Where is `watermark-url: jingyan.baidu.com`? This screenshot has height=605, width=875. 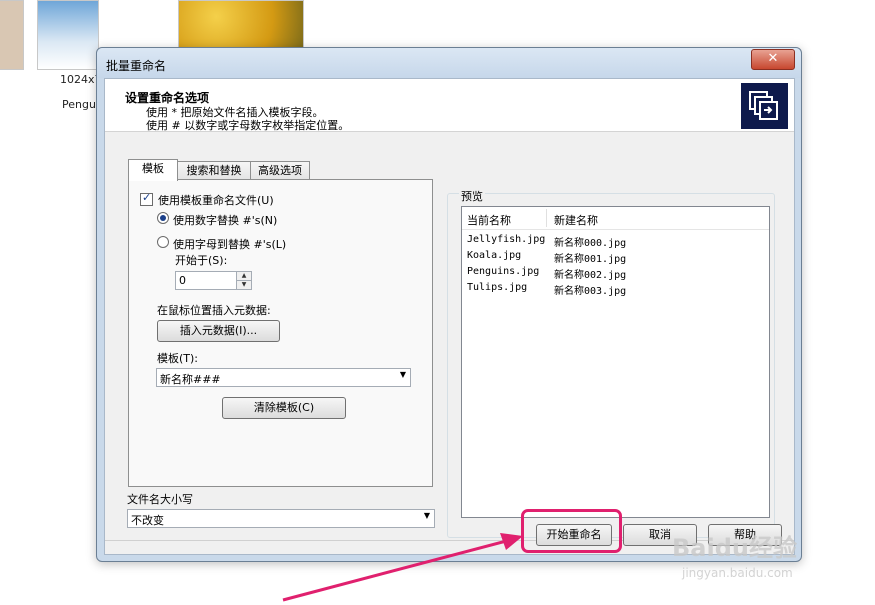
watermark-url: jingyan.baidu.com is located at coordinates (737, 573).